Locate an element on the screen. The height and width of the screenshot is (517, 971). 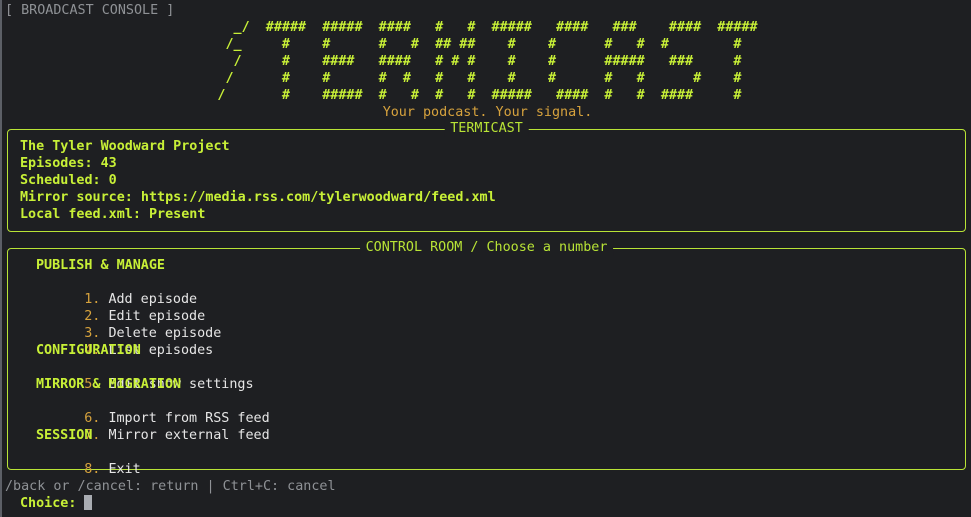
section-configuration: CONFIGURATION is located at coordinates (88, 350).